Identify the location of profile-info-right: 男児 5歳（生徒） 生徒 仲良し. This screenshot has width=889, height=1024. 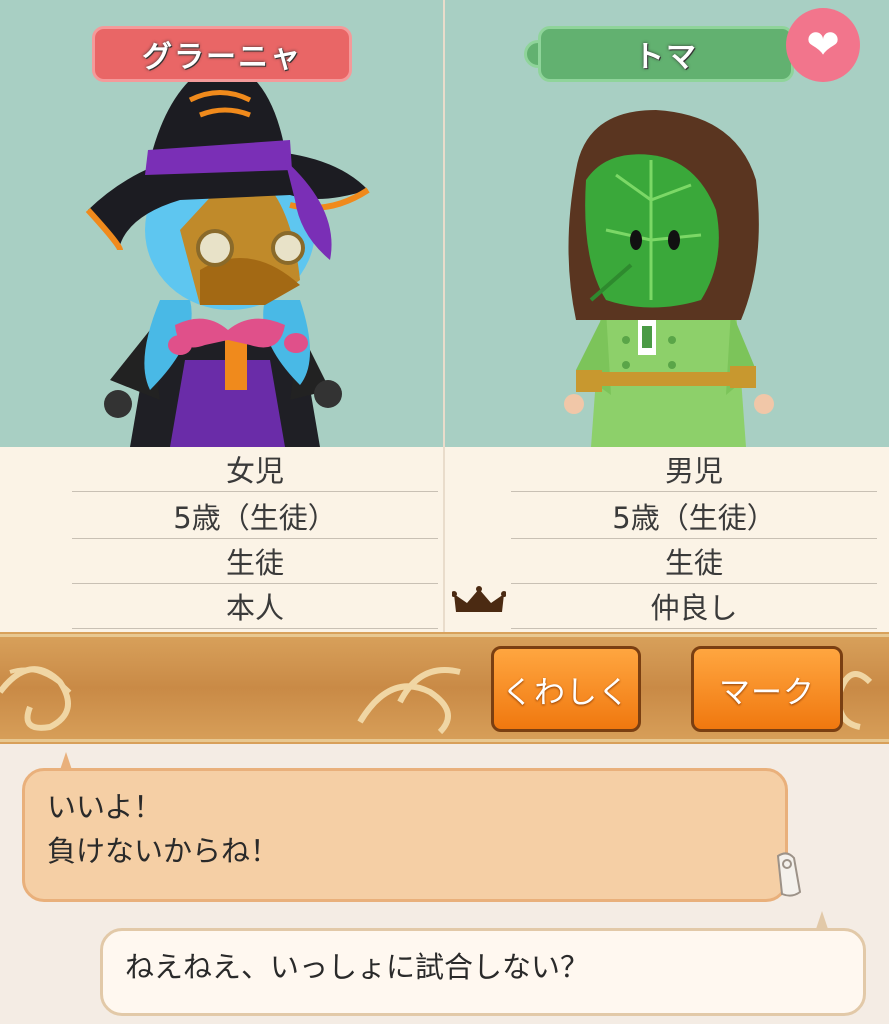
(667, 539).